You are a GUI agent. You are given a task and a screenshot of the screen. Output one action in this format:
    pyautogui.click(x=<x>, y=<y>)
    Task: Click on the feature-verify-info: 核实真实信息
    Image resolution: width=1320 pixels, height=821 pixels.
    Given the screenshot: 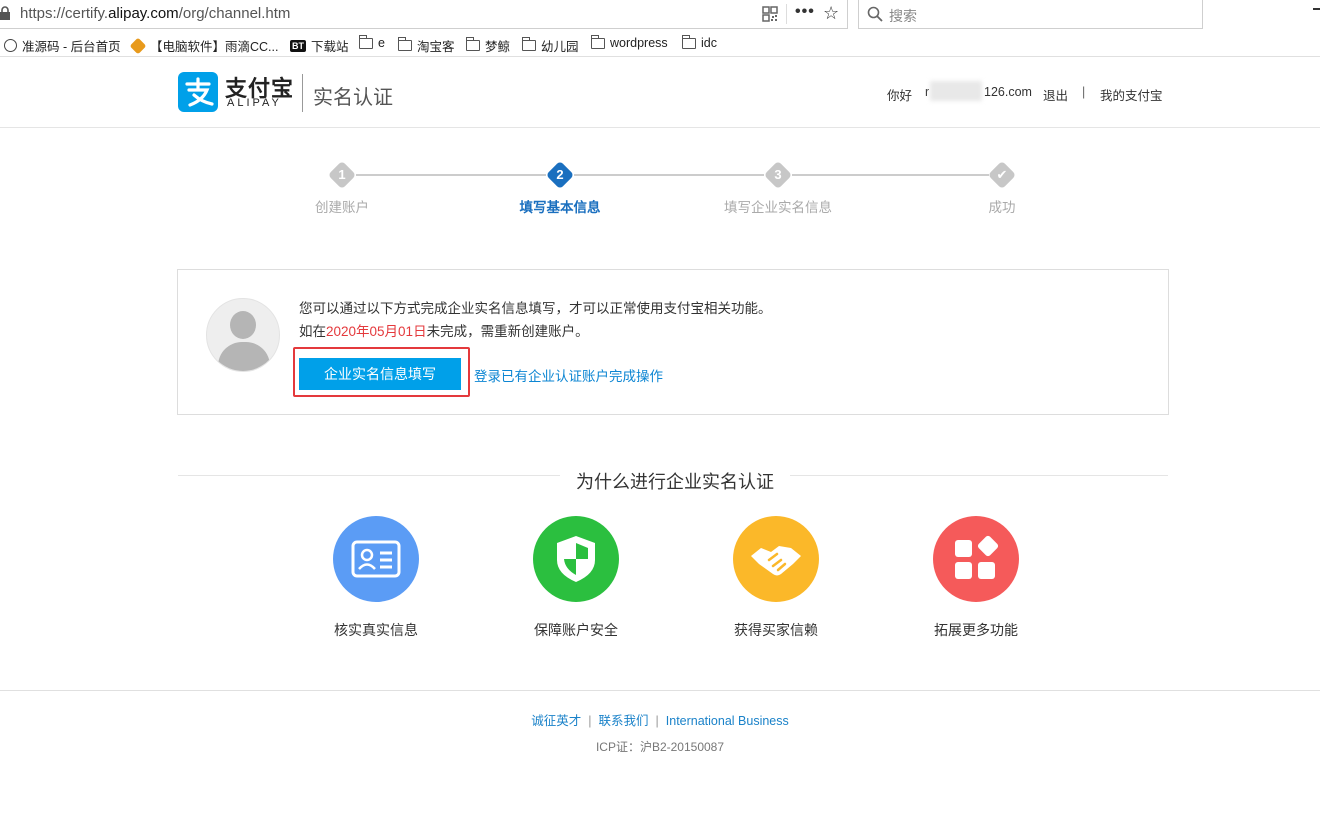 What is the action you would take?
    pyautogui.click(x=376, y=578)
    